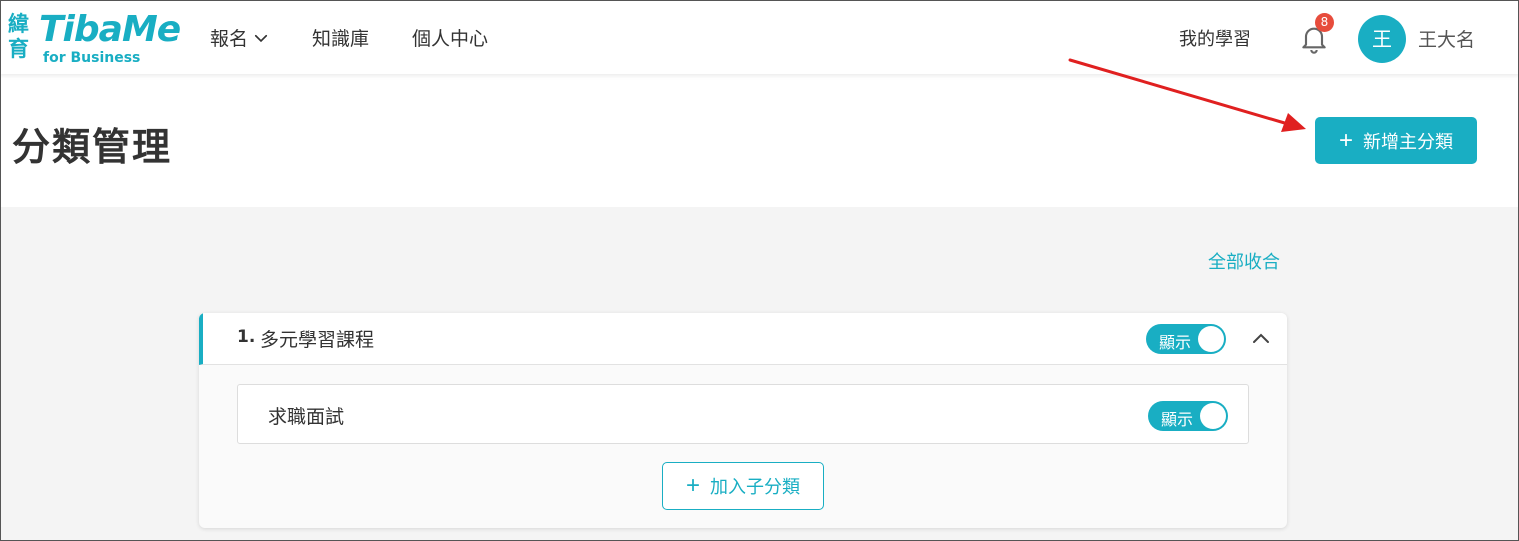 The width and height of the screenshot is (1519, 541). I want to click on add-main-category-button: + 新增主分類, so click(1396, 140).